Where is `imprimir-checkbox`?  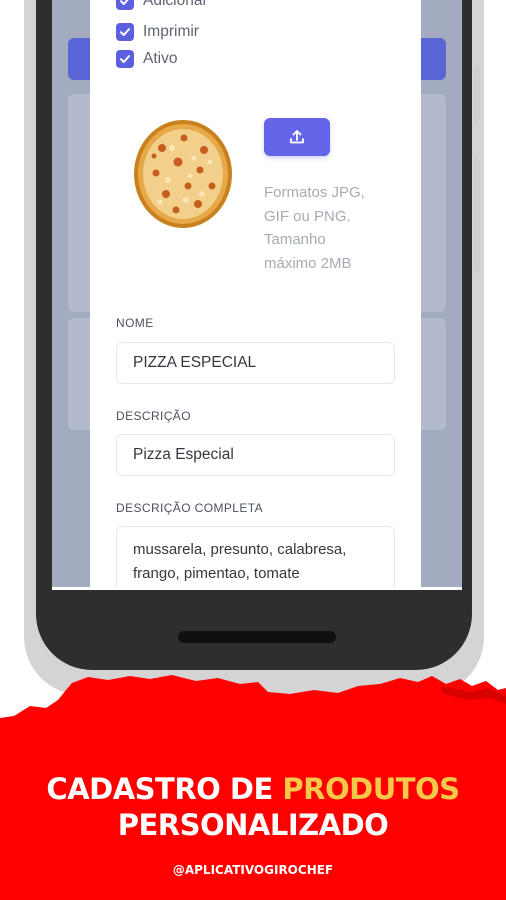 imprimir-checkbox is located at coordinates (125, 32).